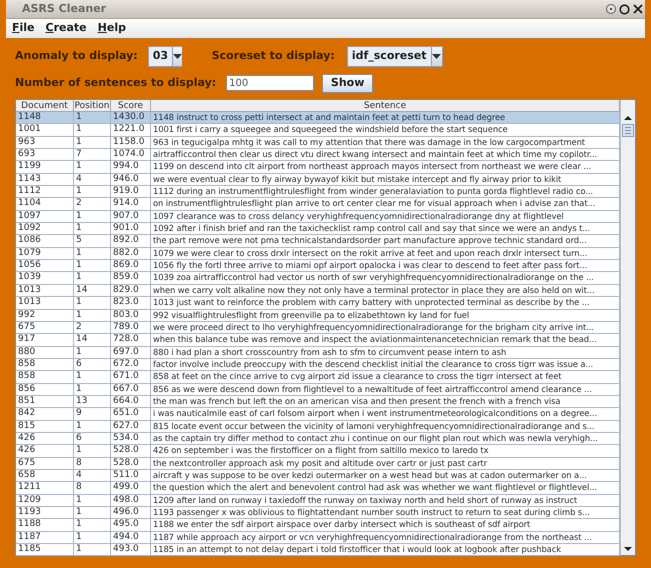  What do you see at coordinates (131, 352) in the screenshot?
I see `table-cell: 697.0` at bounding box center [131, 352].